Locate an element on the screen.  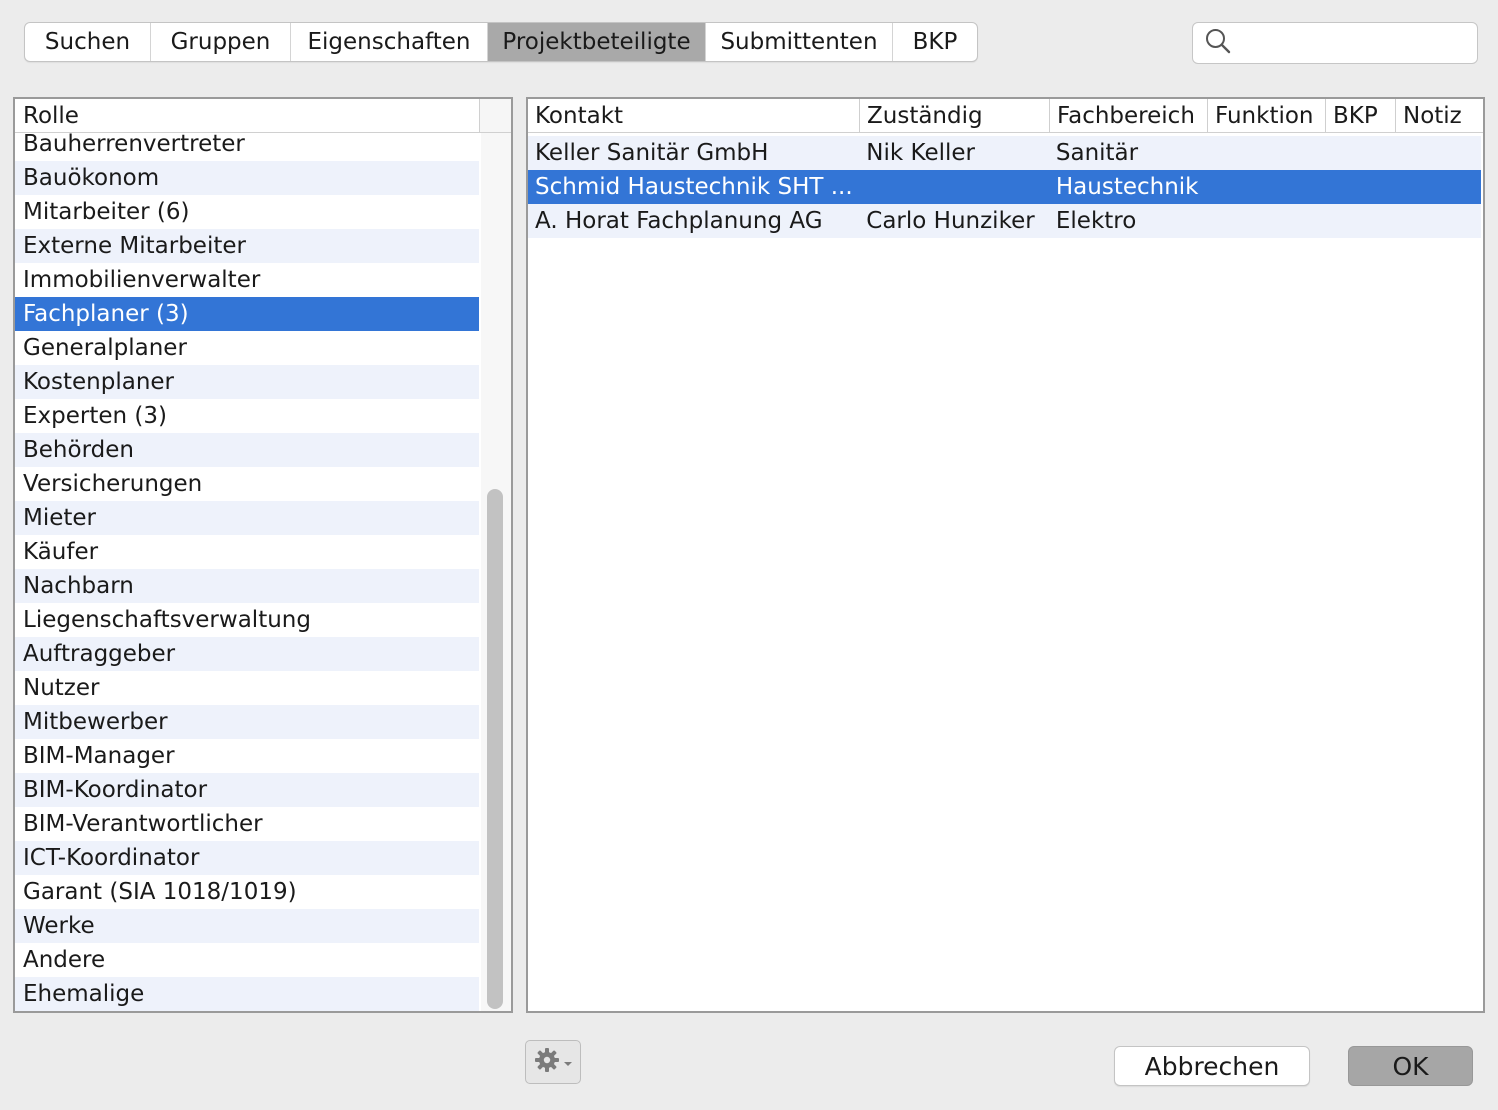
role-list-item: BIM-Manager is located at coordinates (247, 756).